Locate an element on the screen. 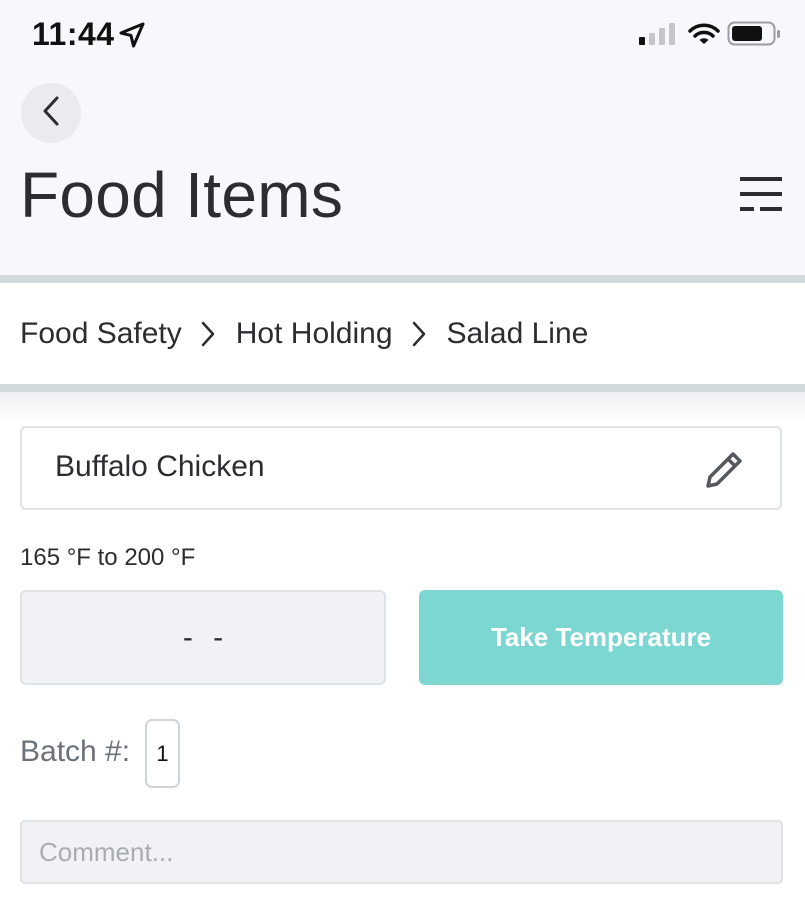 The height and width of the screenshot is (910, 805). cellular-signal-icon is located at coordinates (658, 36).